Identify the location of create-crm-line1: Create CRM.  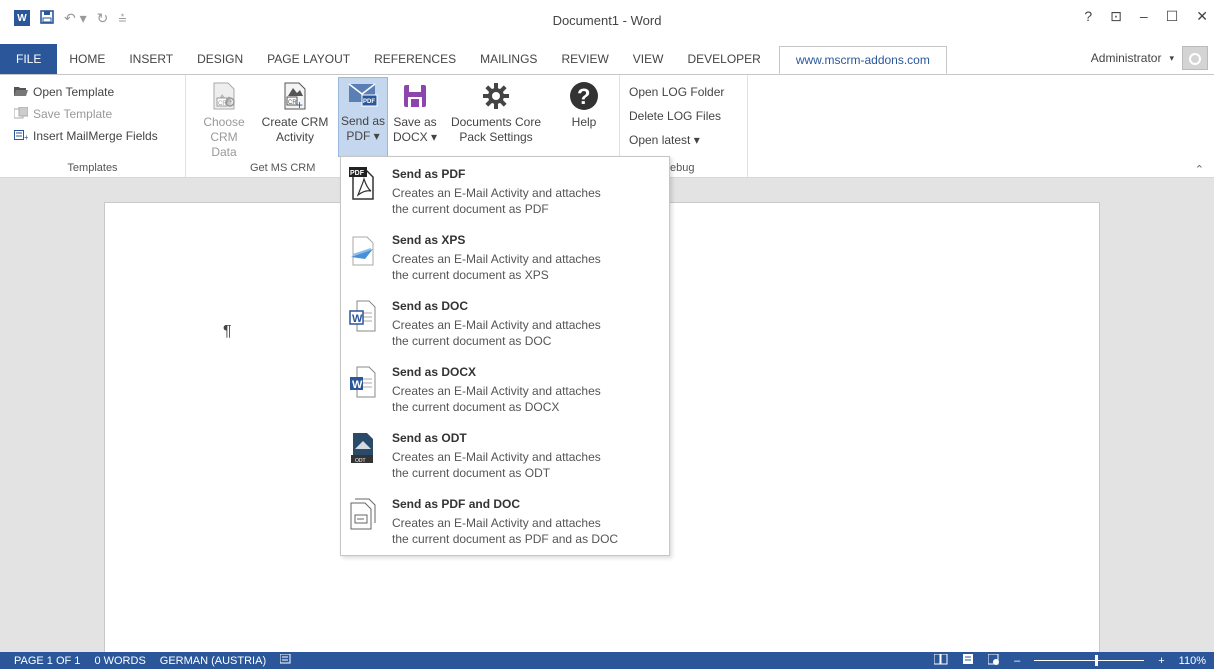
(295, 122).